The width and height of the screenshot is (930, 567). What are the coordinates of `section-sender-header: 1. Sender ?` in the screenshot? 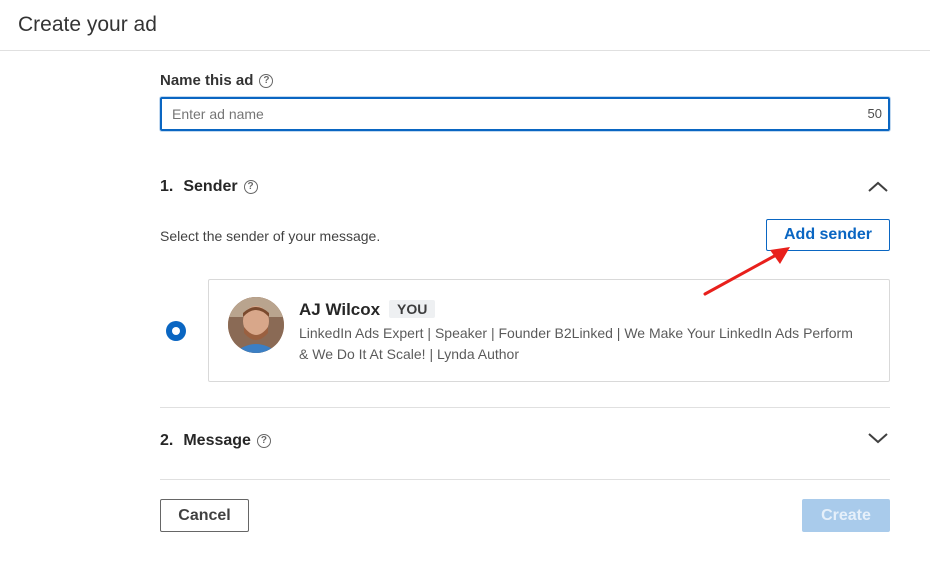 It's located at (209, 187).